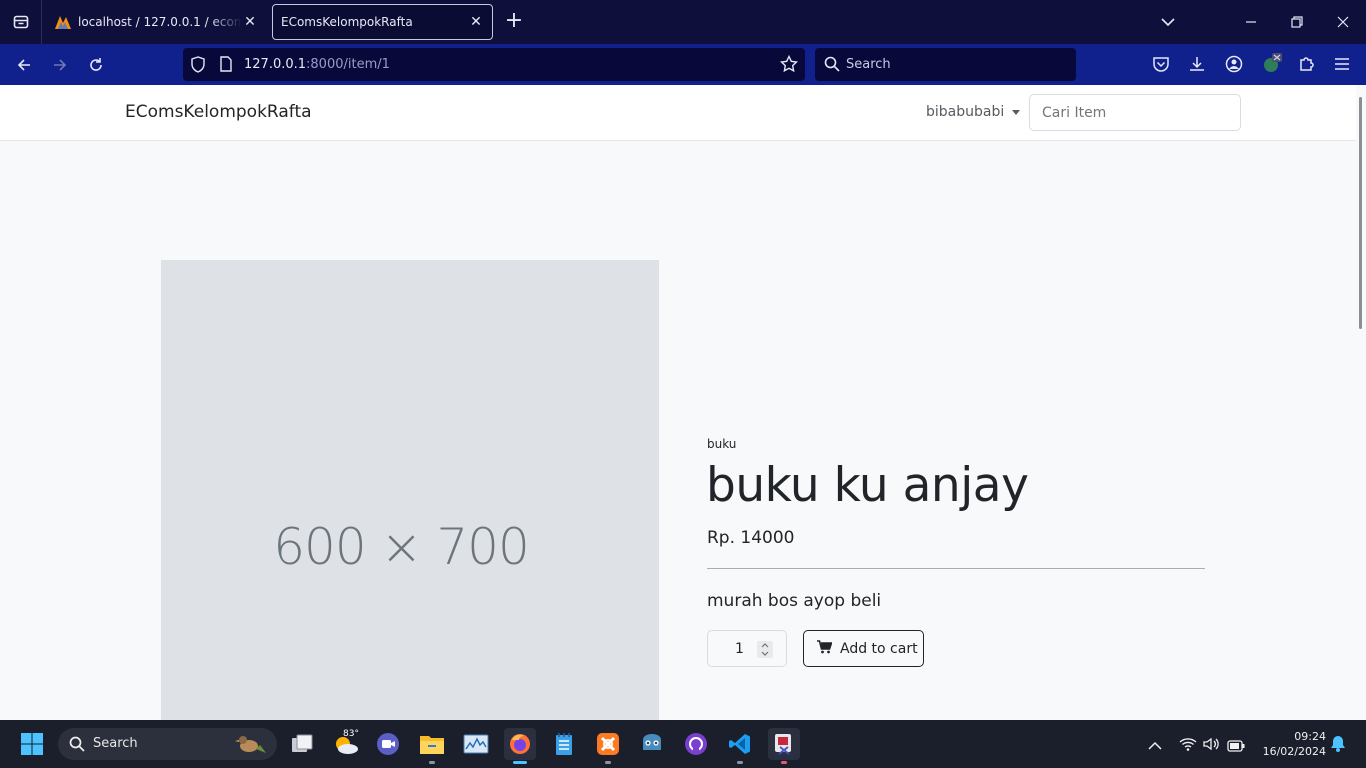 The height and width of the screenshot is (768, 1366). Describe the element at coordinates (696, 744) in the screenshot. I see `github-desktop-icon` at that location.